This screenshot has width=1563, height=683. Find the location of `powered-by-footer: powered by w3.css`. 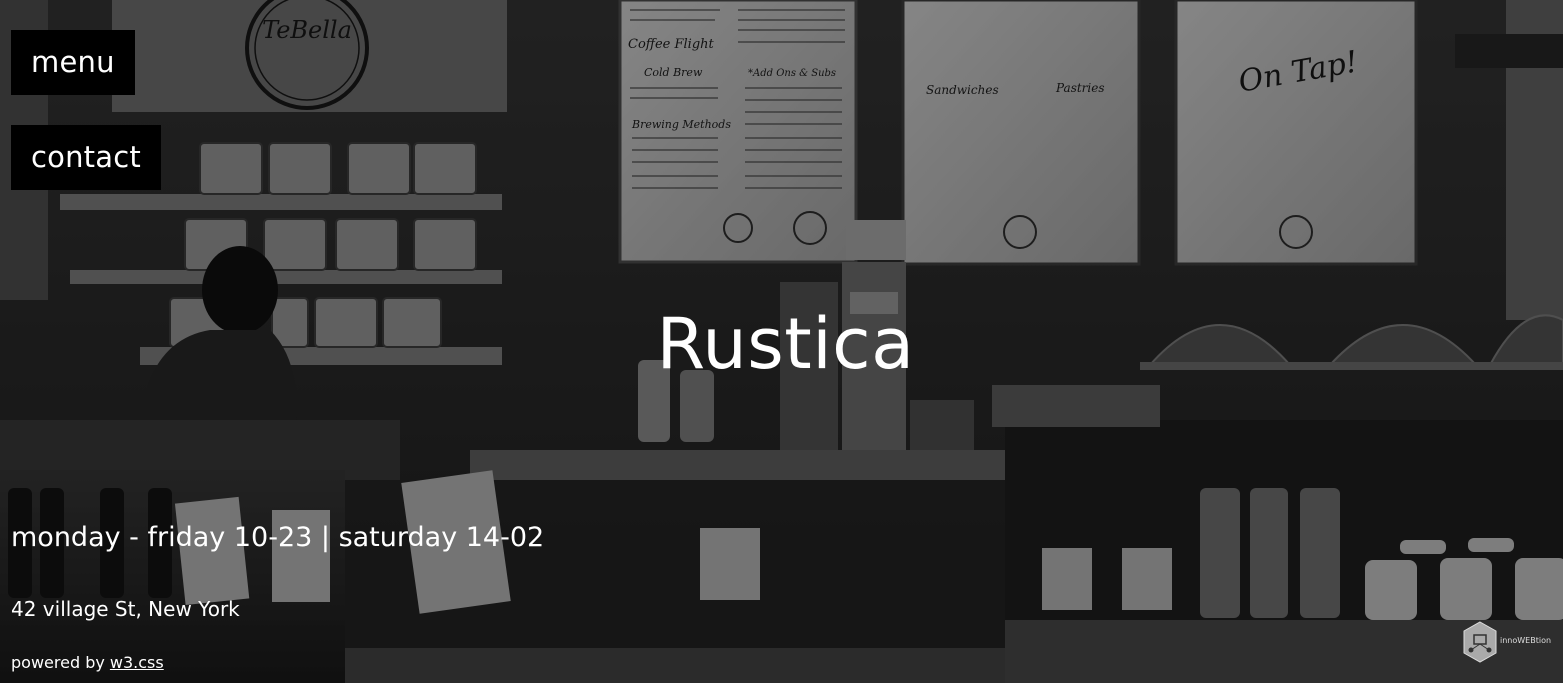

powered-by-footer: powered by w3.css is located at coordinates (87, 662).